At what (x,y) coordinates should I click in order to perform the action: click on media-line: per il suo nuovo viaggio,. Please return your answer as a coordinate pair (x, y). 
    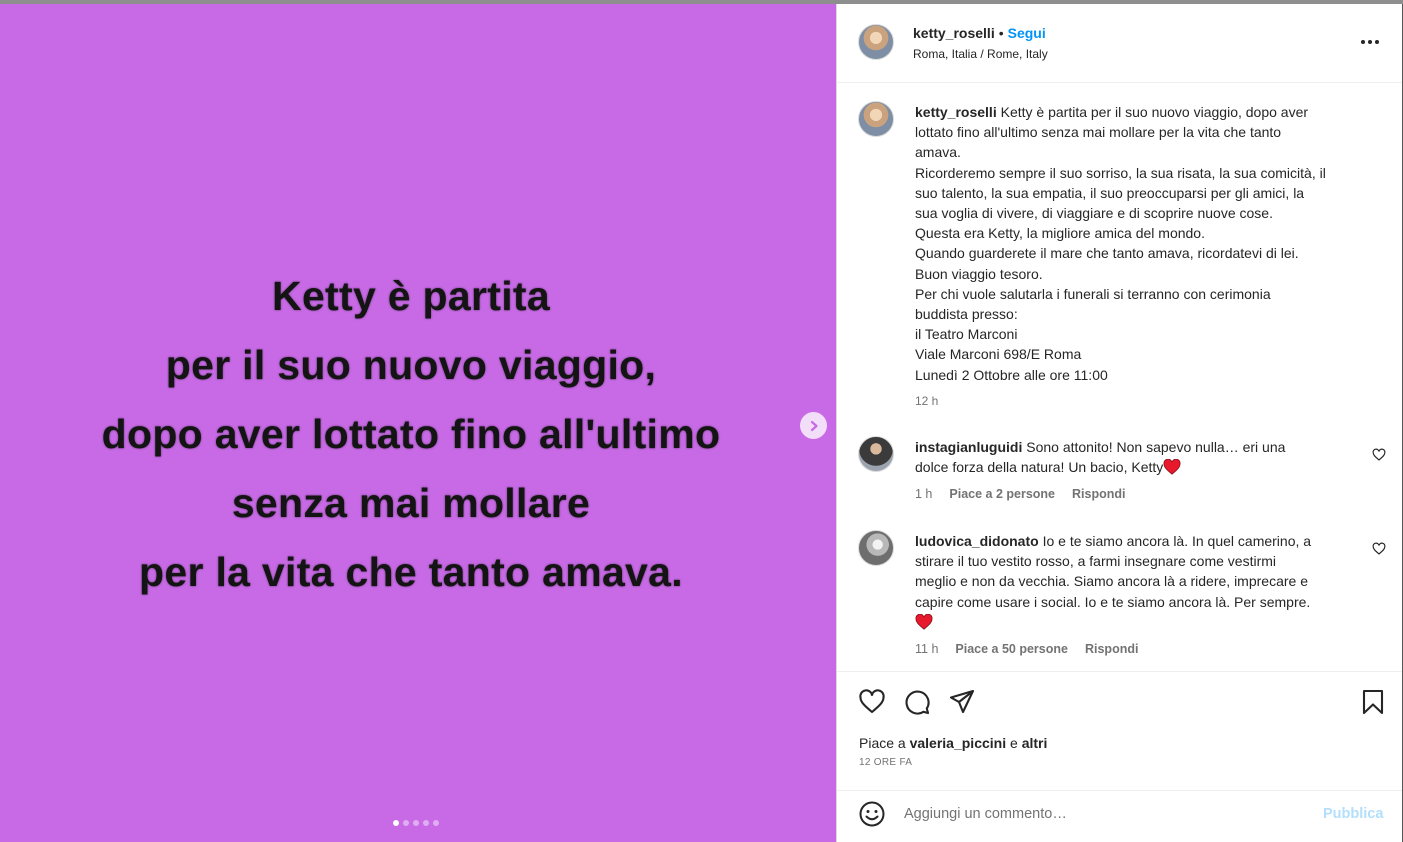
    Looking at the image, I should click on (411, 365).